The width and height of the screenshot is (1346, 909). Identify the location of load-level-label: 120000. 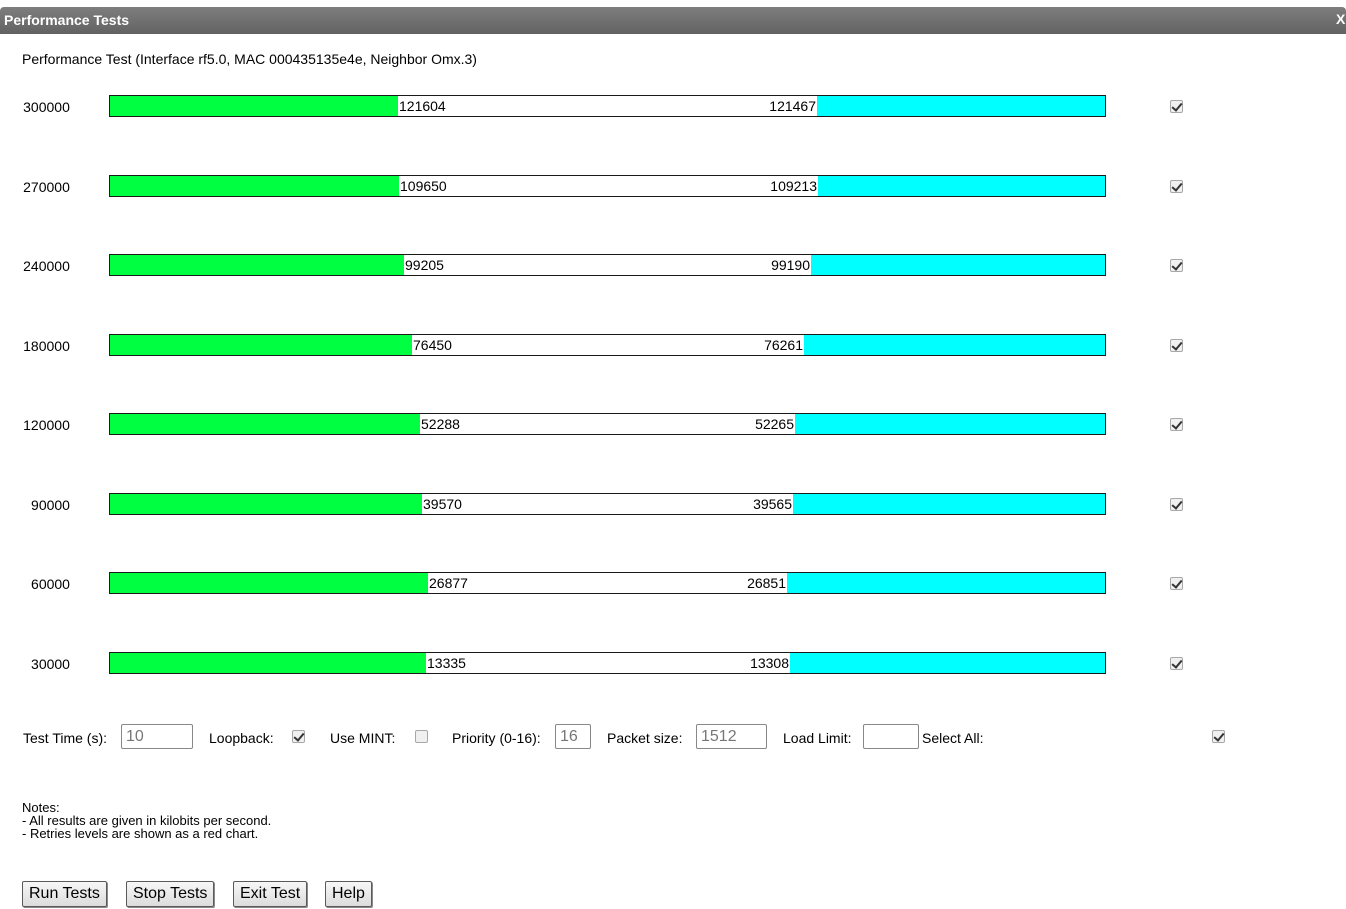
(46, 425).